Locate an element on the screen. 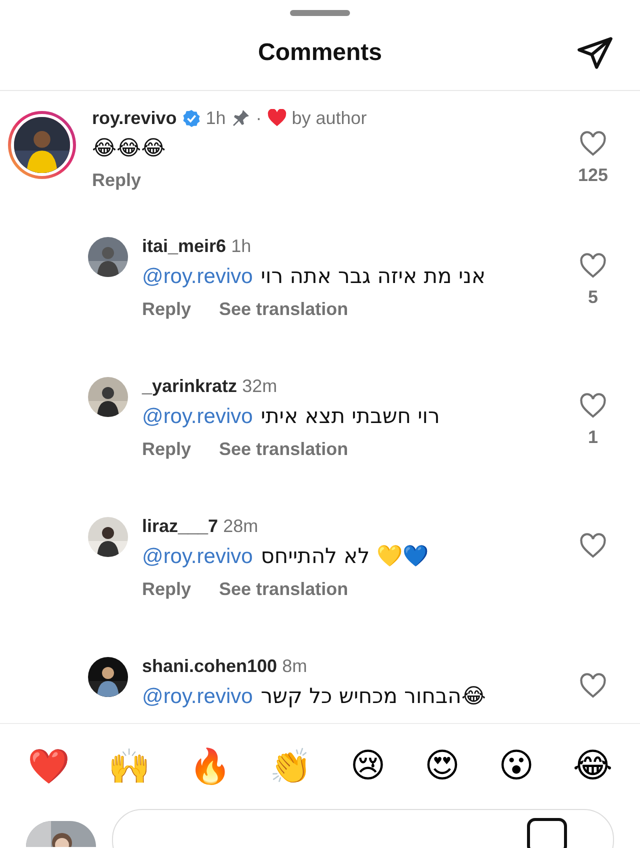  username: itai_meir6 is located at coordinates (184, 246).